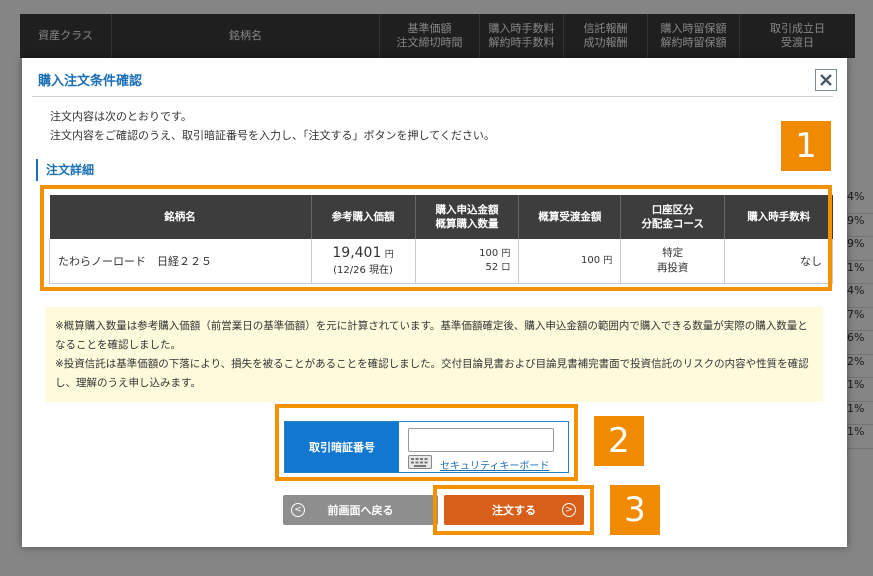 Image resolution: width=873 pixels, height=576 pixels. Describe the element at coordinates (806, 146) in the screenshot. I see `step-badge-1: 1` at that location.